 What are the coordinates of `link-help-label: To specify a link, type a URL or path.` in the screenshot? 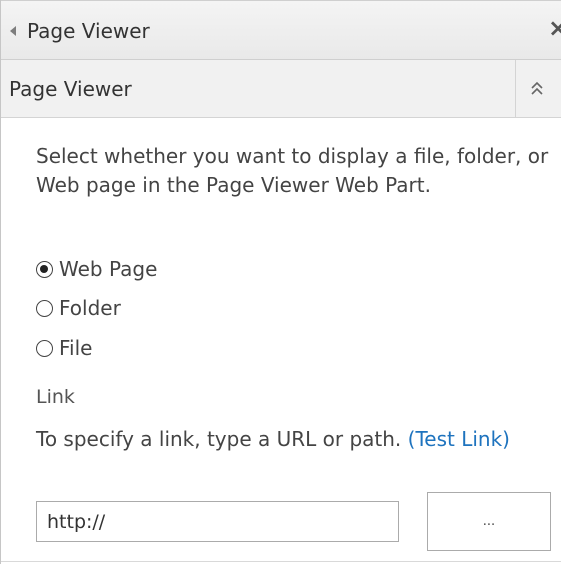 It's located at (219, 439).